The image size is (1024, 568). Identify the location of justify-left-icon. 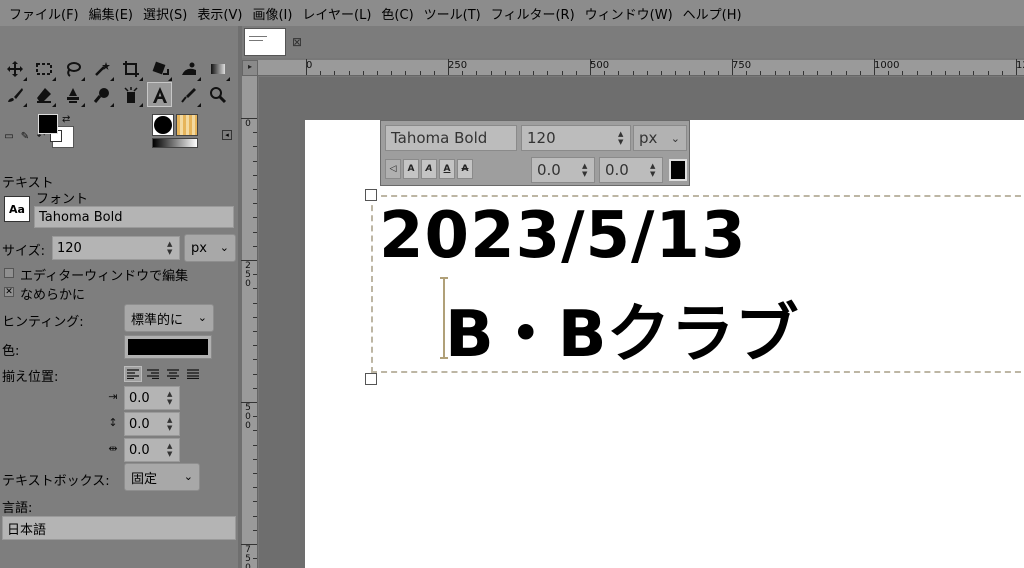
(133, 374).